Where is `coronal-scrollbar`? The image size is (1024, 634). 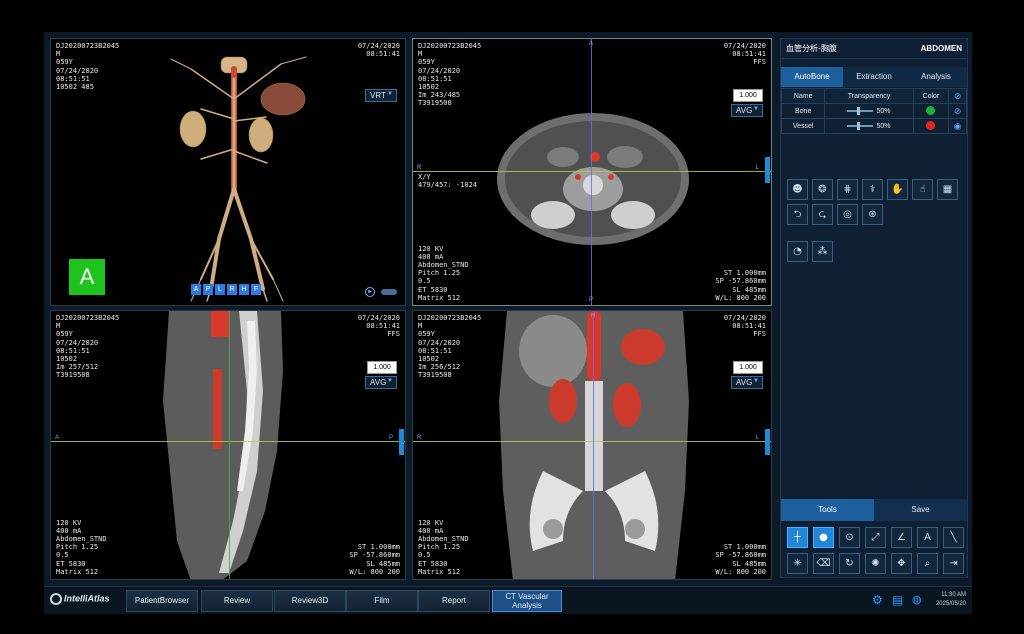 coronal-scrollbar is located at coordinates (767, 442).